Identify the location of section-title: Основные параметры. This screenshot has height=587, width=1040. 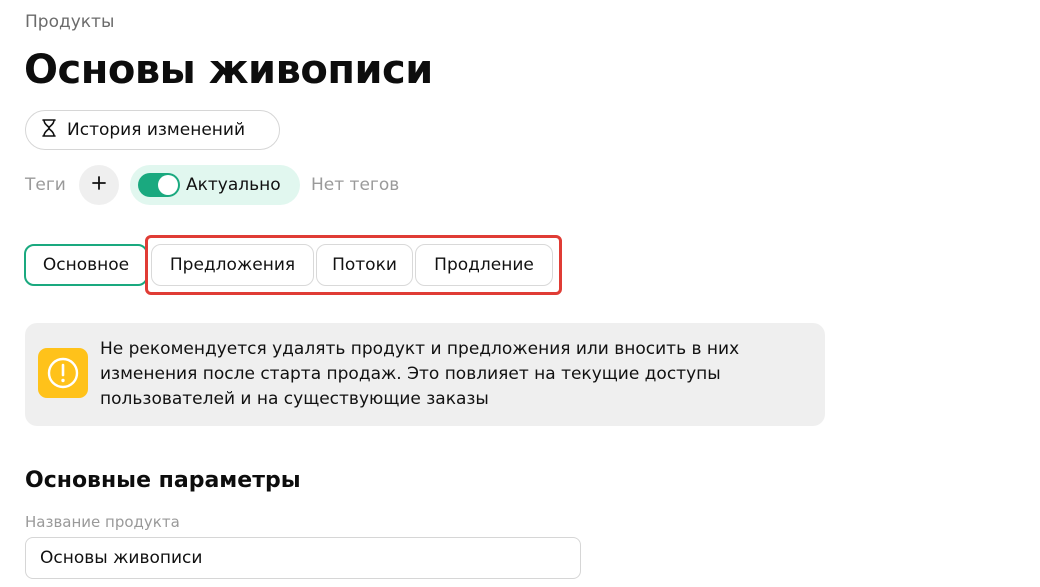
(163, 480).